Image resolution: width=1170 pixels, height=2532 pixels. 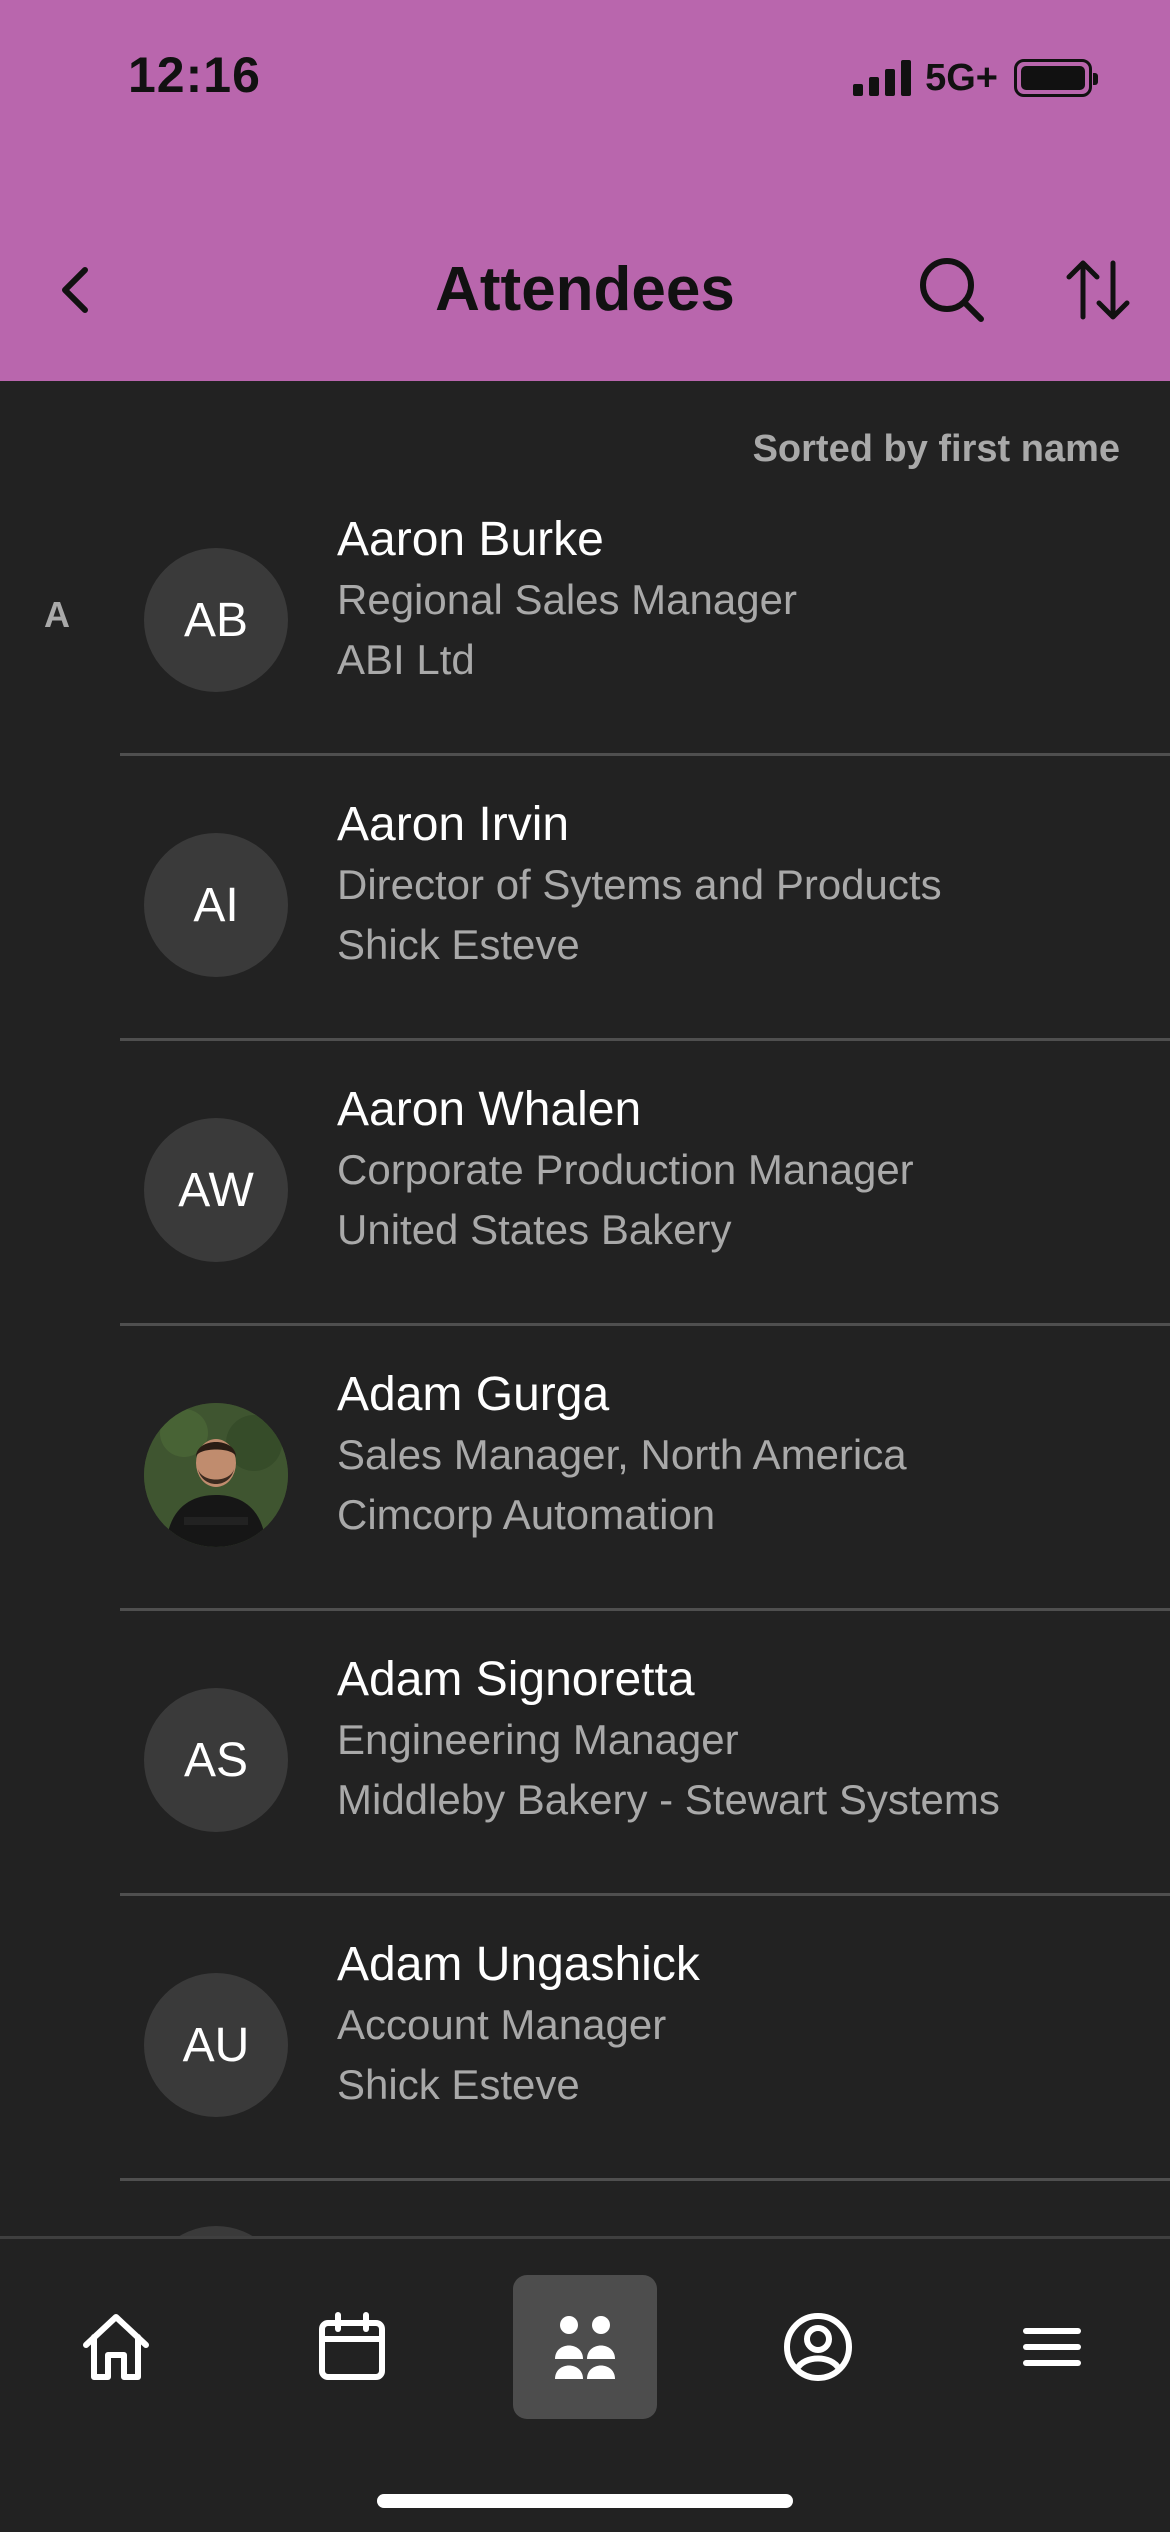 What do you see at coordinates (216, 1760) in the screenshot?
I see `avatar: AS` at bounding box center [216, 1760].